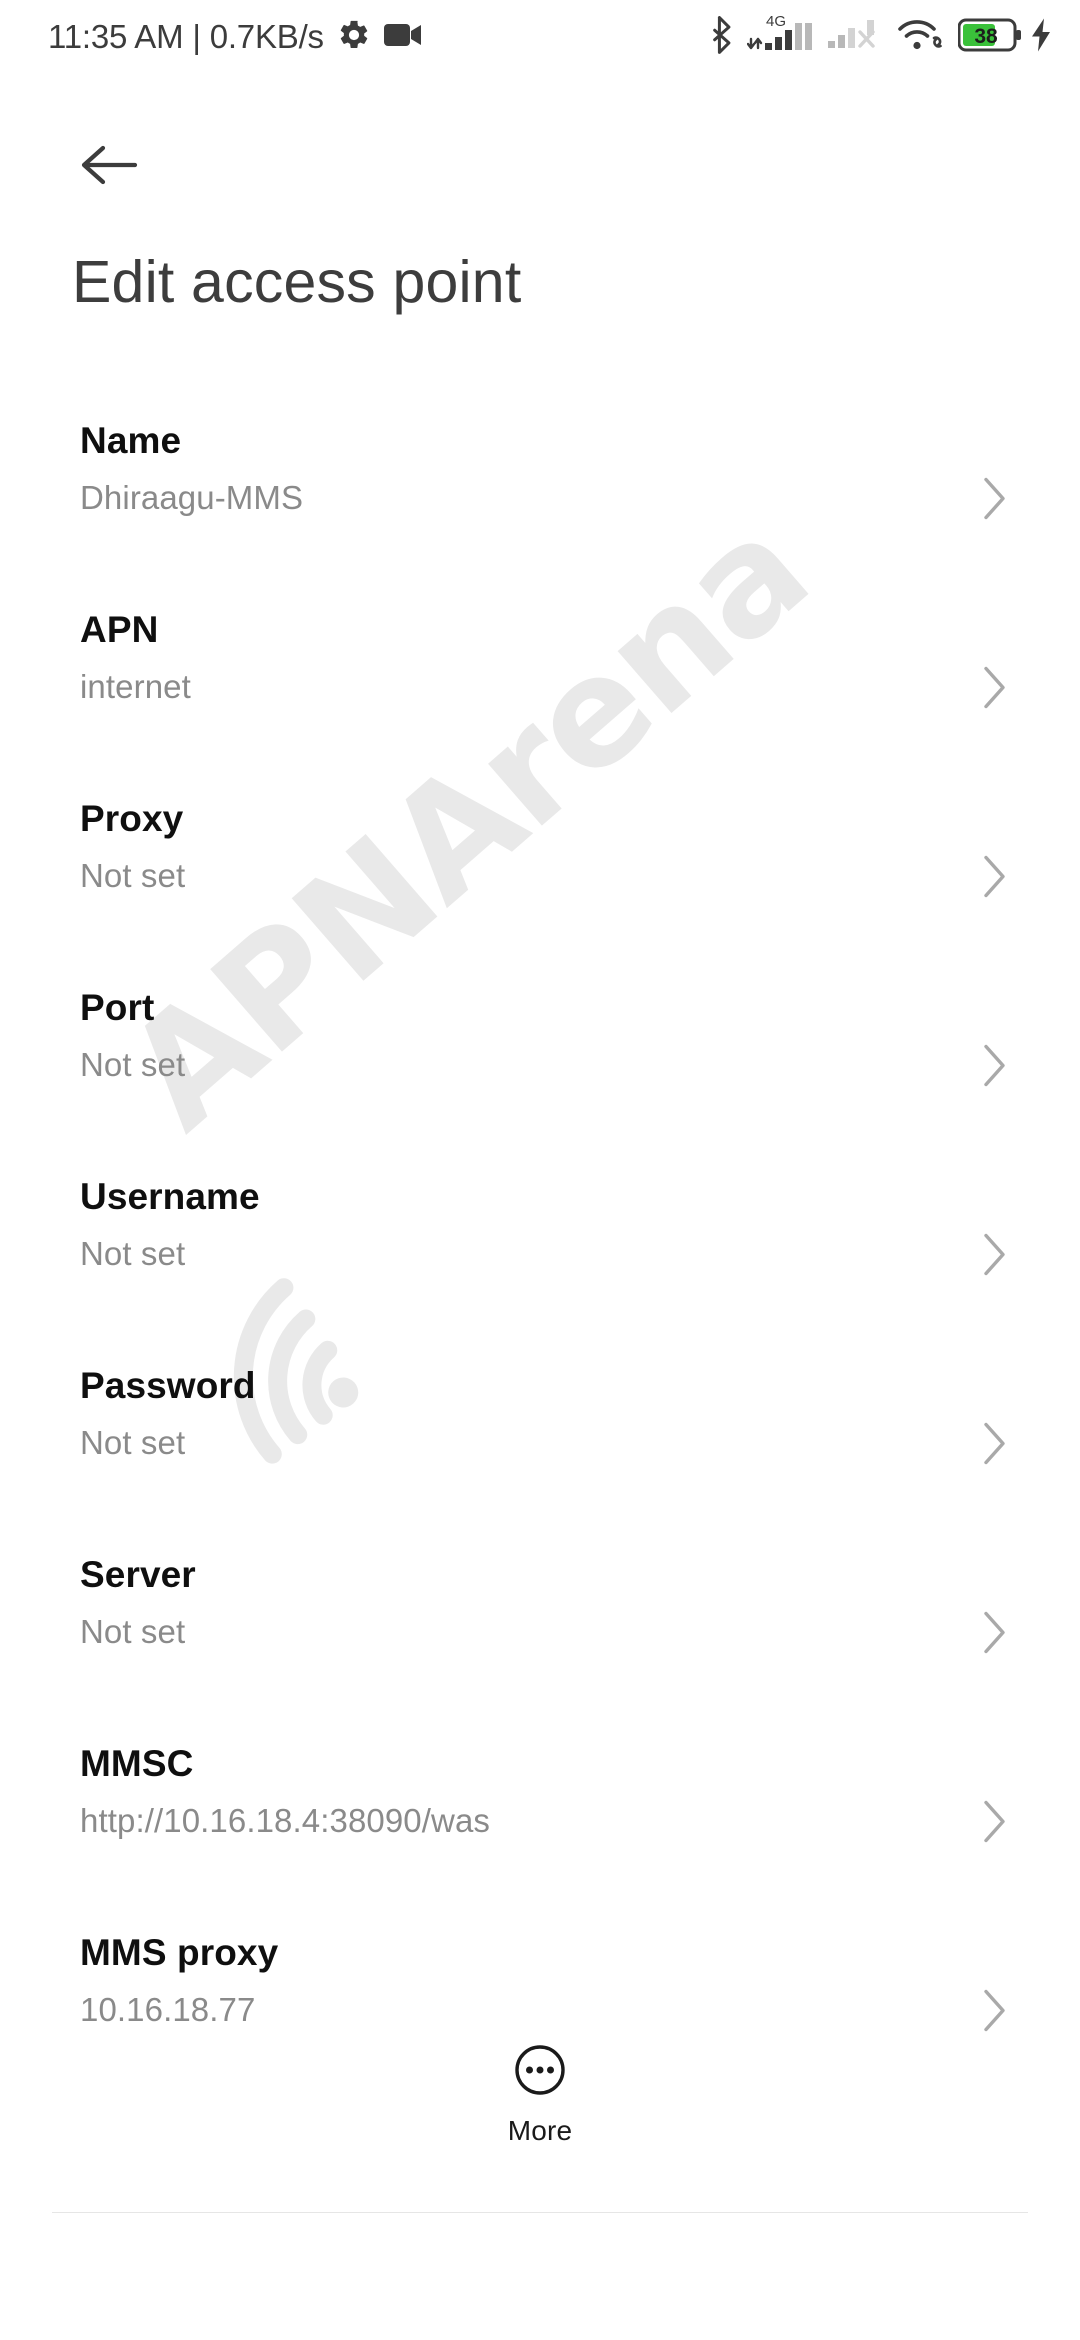 The height and width of the screenshot is (2340, 1080). What do you see at coordinates (540, 1634) in the screenshot?
I see `list-item: Server Not set` at bounding box center [540, 1634].